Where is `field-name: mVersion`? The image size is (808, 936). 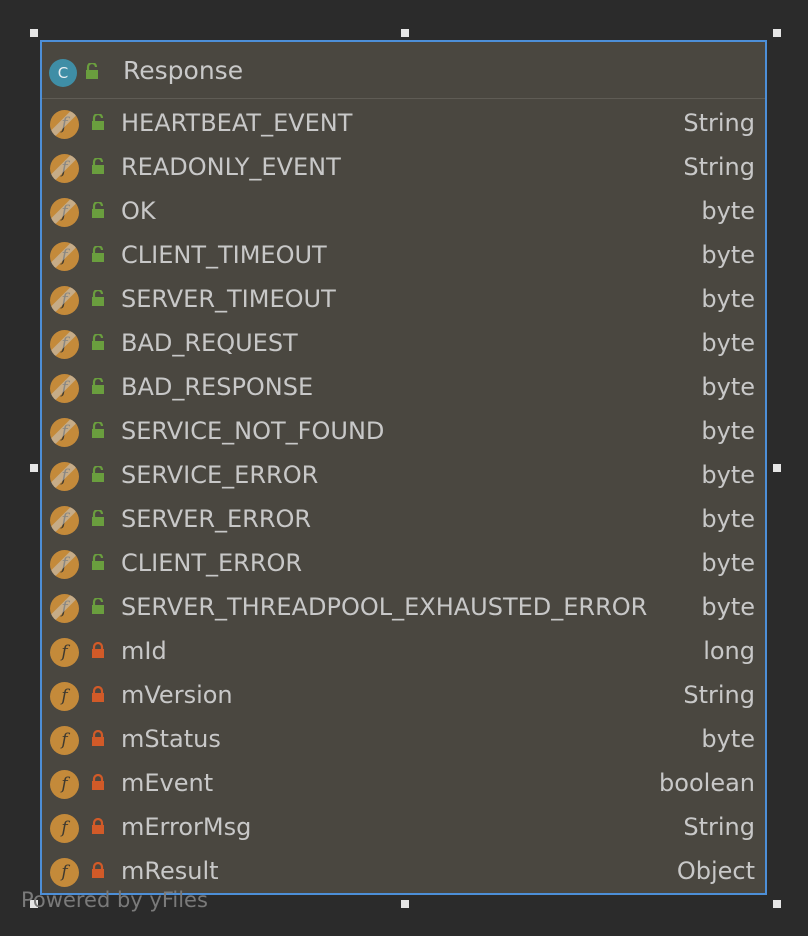 field-name: mVersion is located at coordinates (177, 695).